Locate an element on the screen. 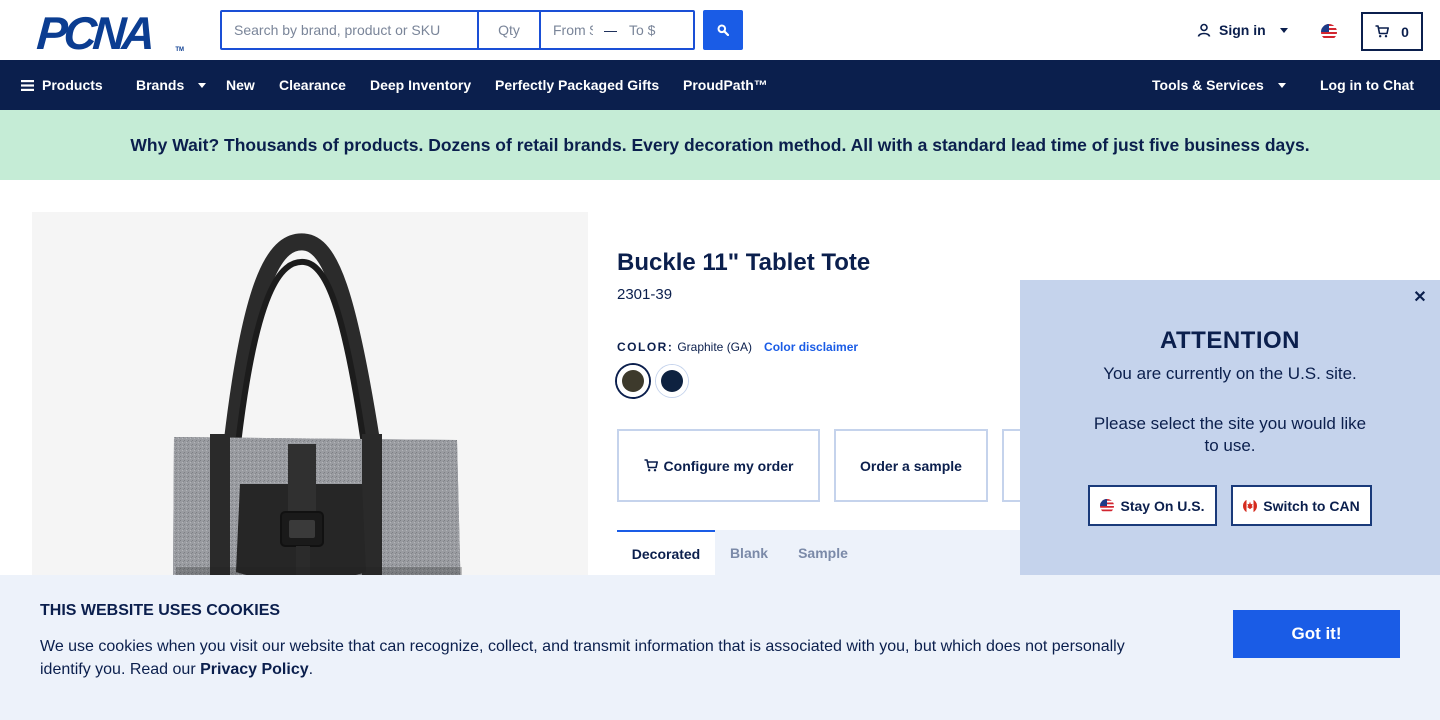 The height and width of the screenshot is (720, 1440). logo-text: PCNA is located at coordinates (94, 33).